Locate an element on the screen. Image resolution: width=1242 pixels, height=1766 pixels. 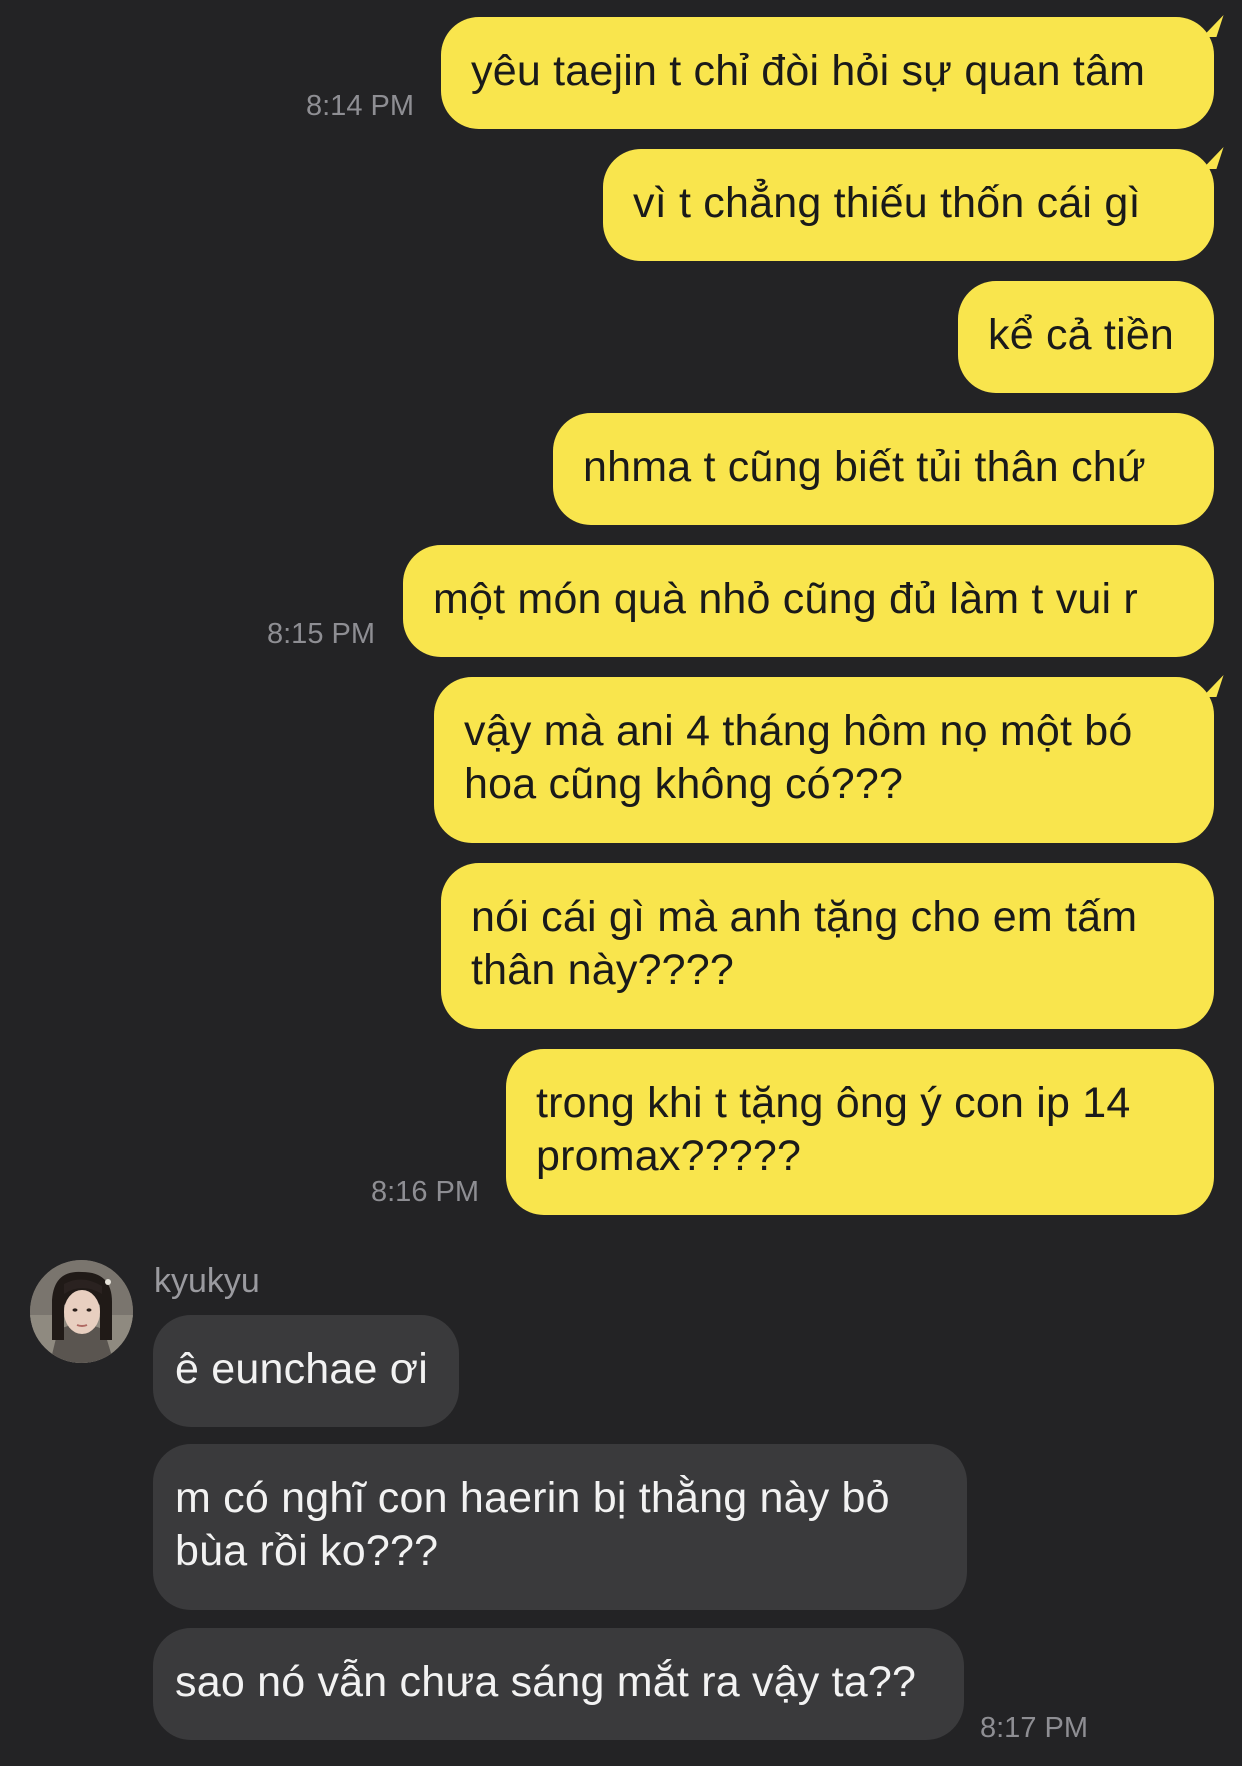
timestamp: 8:14 PM is located at coordinates (360, 106).